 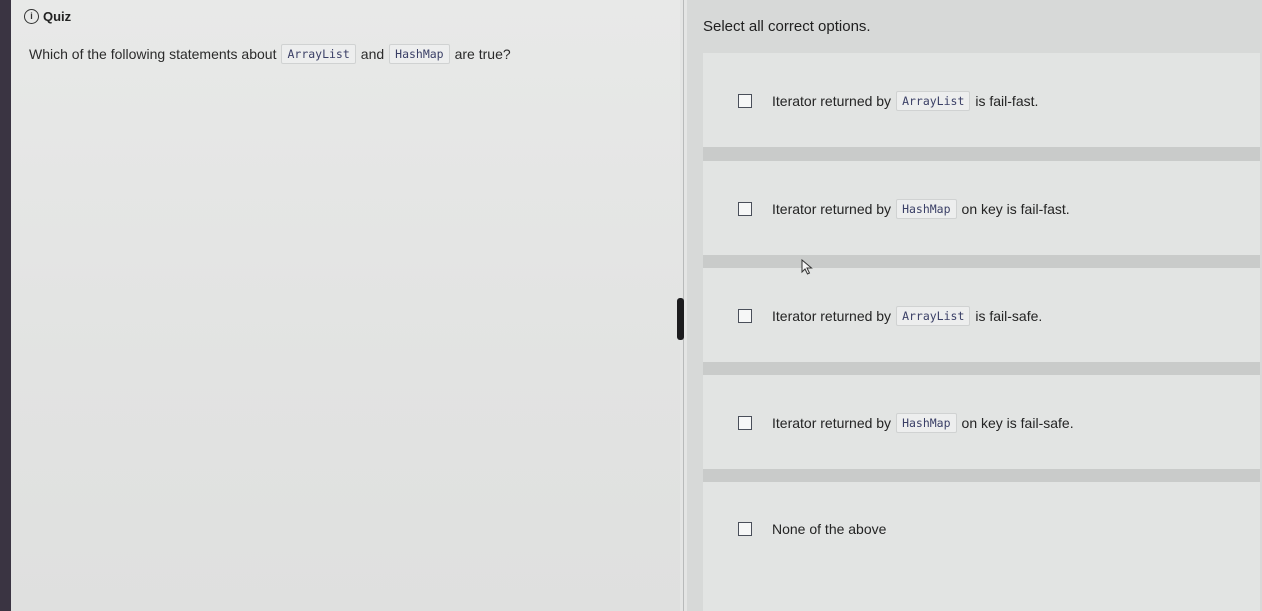 What do you see at coordinates (1007, 101) in the screenshot?
I see `option-text: is fail-fast.` at bounding box center [1007, 101].